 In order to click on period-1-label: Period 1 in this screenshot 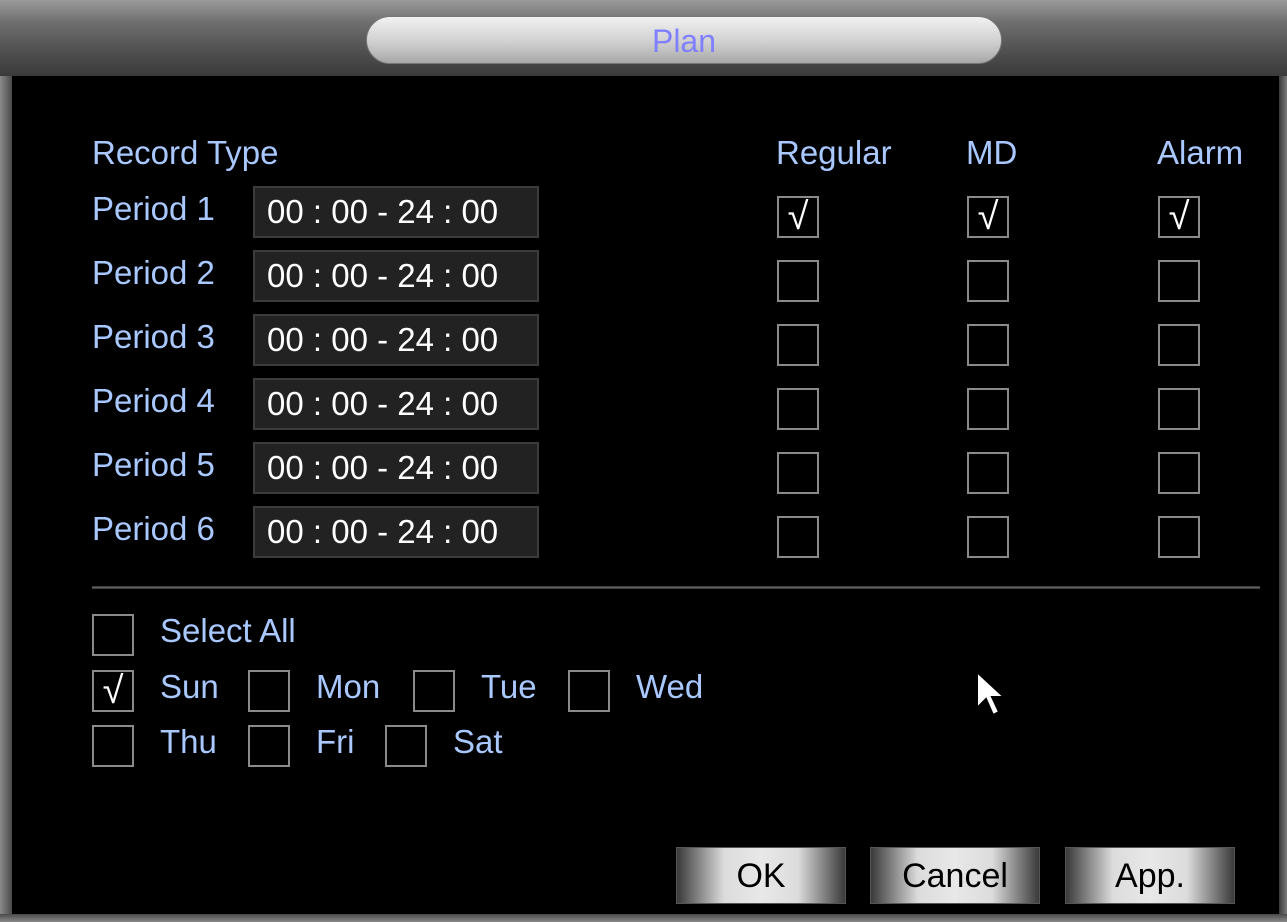, I will do `click(153, 208)`.